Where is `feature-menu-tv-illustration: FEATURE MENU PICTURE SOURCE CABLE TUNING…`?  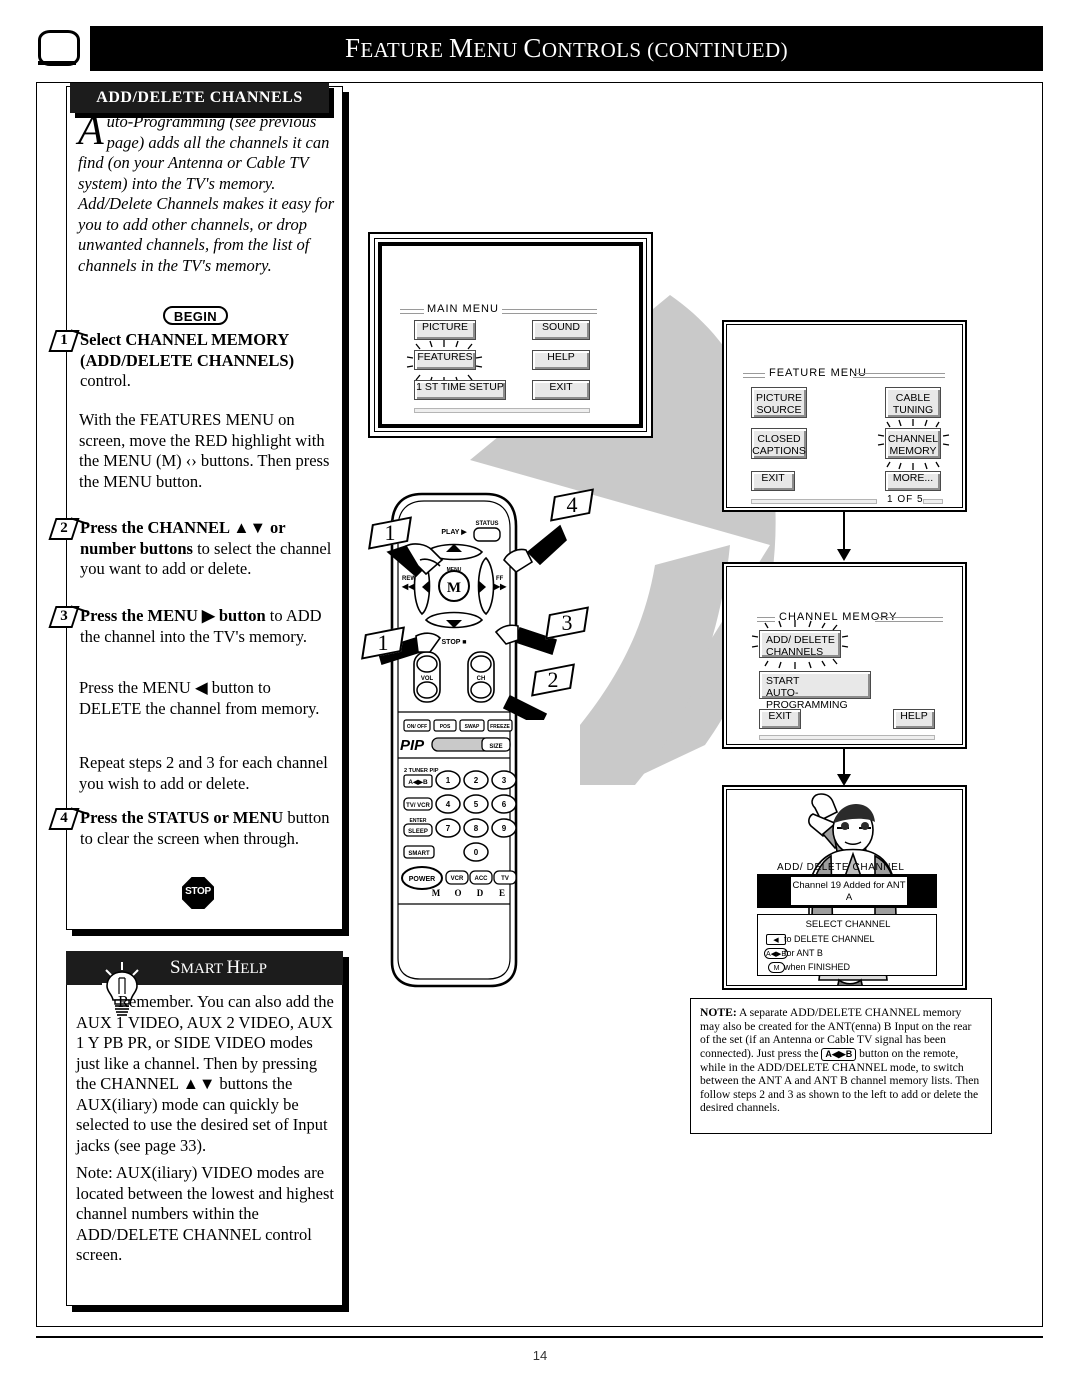
feature-menu-tv-illustration: FEATURE MENU PICTURE SOURCE CABLE TUNING… is located at coordinates (844, 416).